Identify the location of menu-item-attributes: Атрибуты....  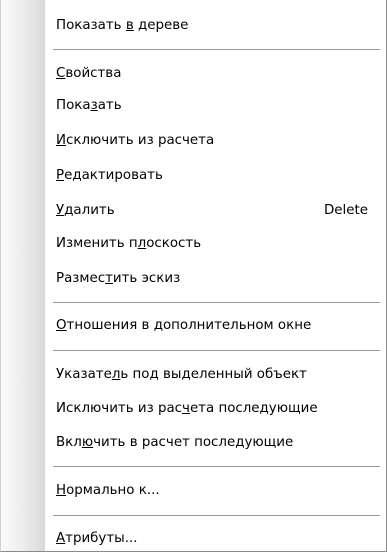
(216, 539).